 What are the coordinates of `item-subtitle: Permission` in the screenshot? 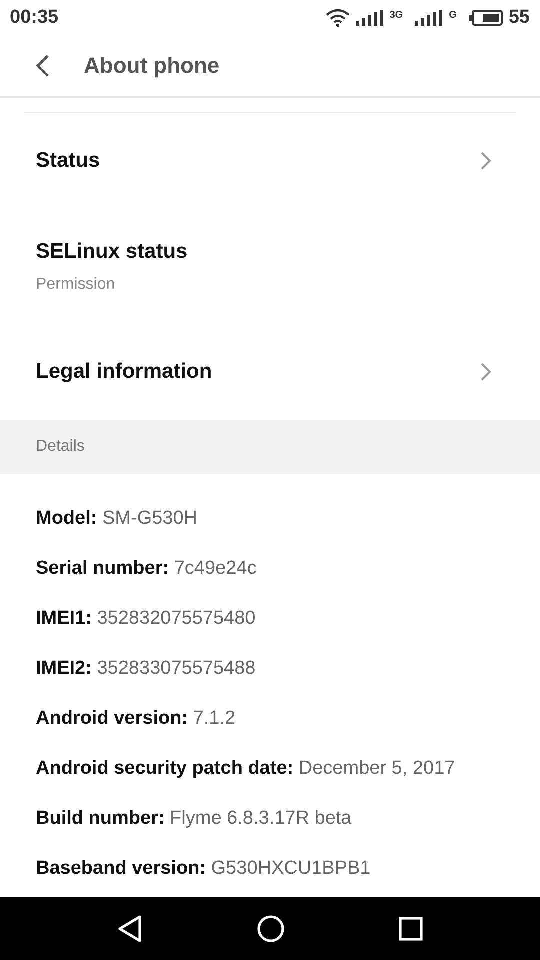 It's located at (76, 285).